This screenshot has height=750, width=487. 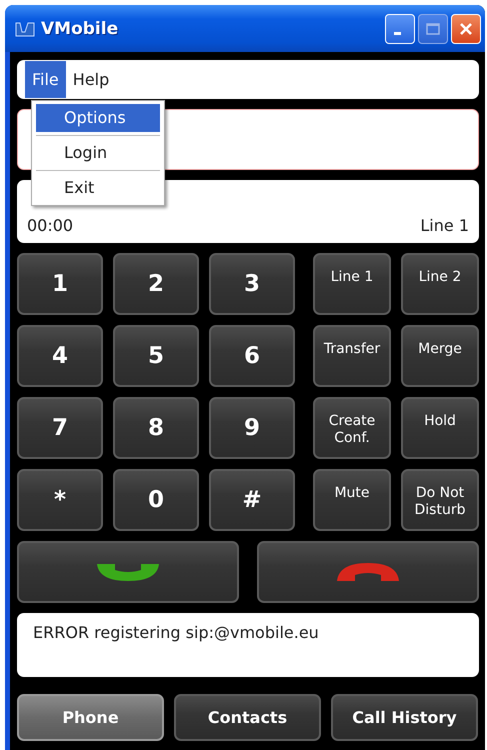 What do you see at coordinates (98, 188) in the screenshot?
I see `menu-option: Exit` at bounding box center [98, 188].